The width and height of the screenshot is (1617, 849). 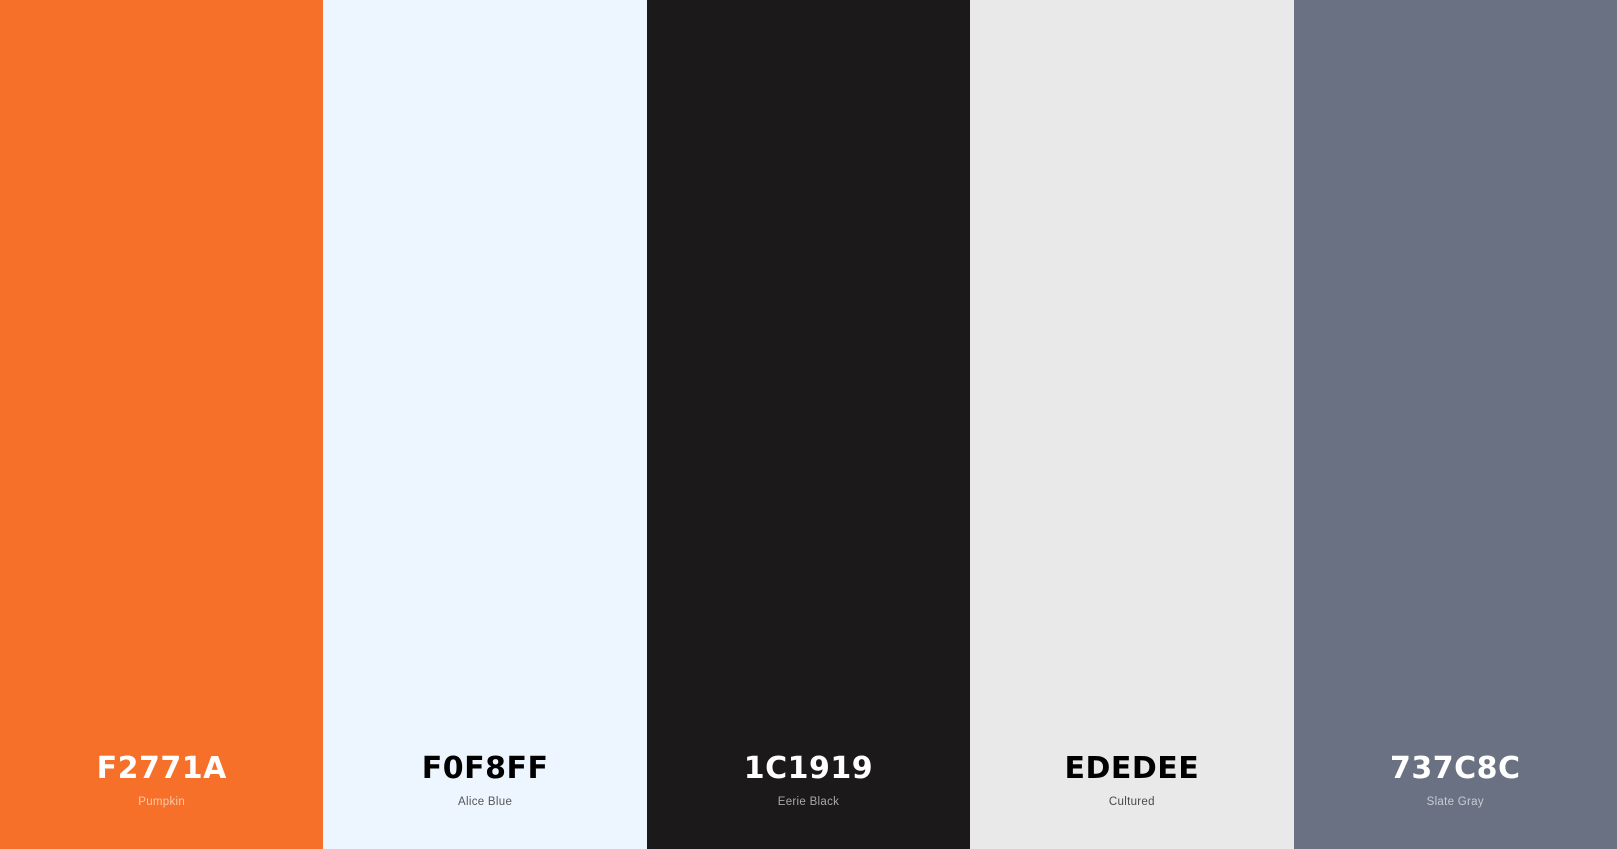 What do you see at coordinates (485, 802) in the screenshot?
I see `color-name: Alice Blue` at bounding box center [485, 802].